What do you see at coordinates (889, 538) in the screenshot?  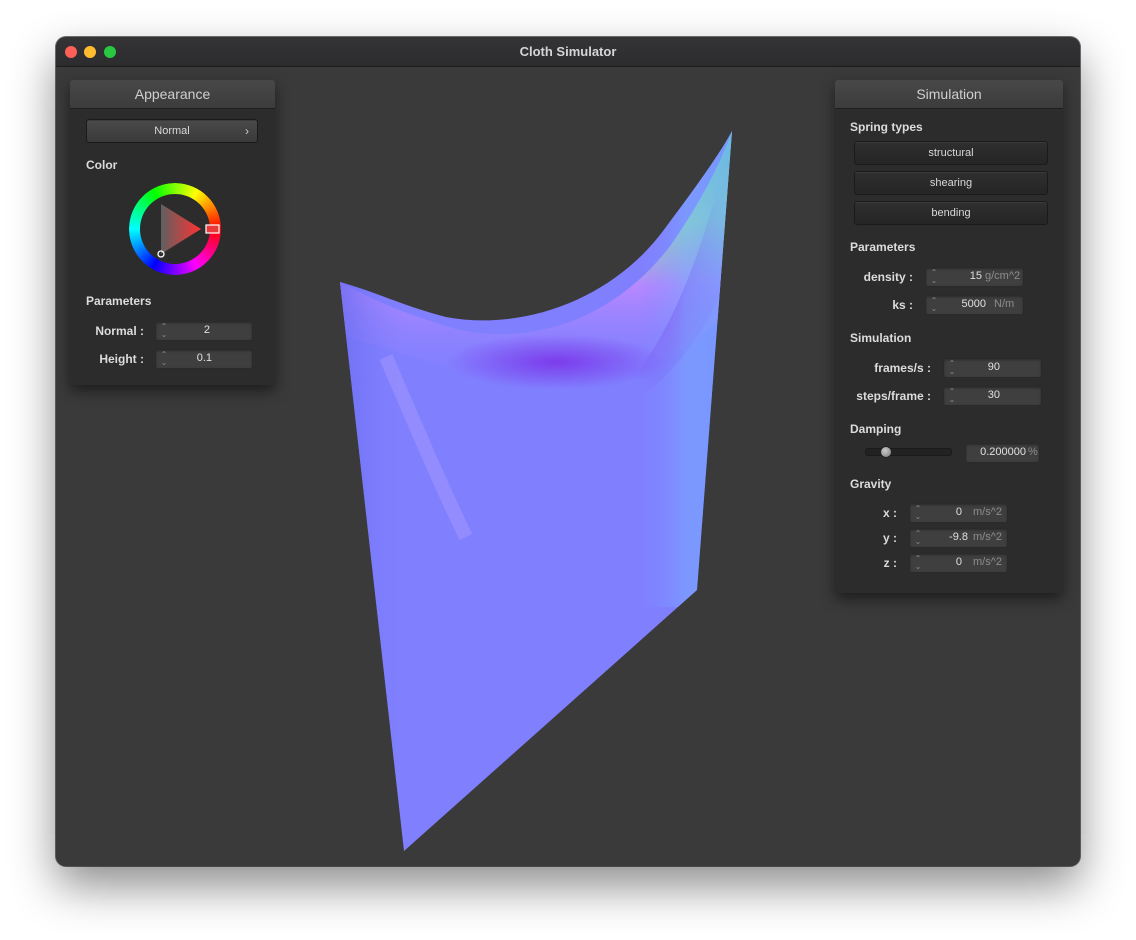 I see `gravity-y-label: y :` at bounding box center [889, 538].